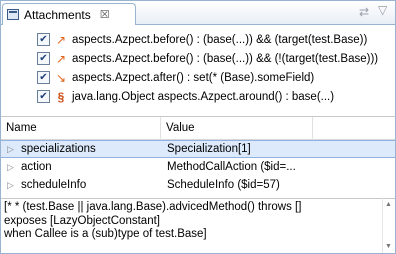 This screenshot has height=254, width=396. Describe the element at coordinates (36, 167) in the screenshot. I see `property-name: action` at that location.